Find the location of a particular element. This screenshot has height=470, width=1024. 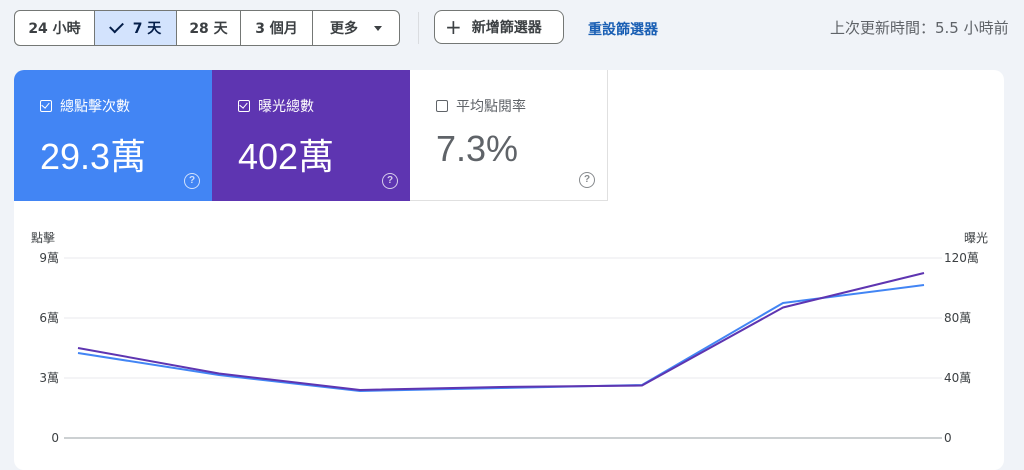

metric-label: 總點擊次數 is located at coordinates (95, 107).